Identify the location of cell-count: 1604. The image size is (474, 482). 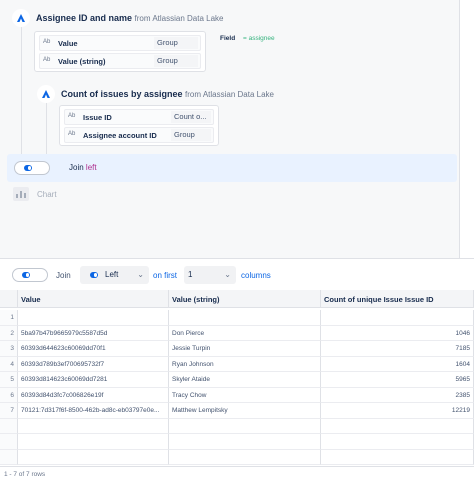
(397, 364).